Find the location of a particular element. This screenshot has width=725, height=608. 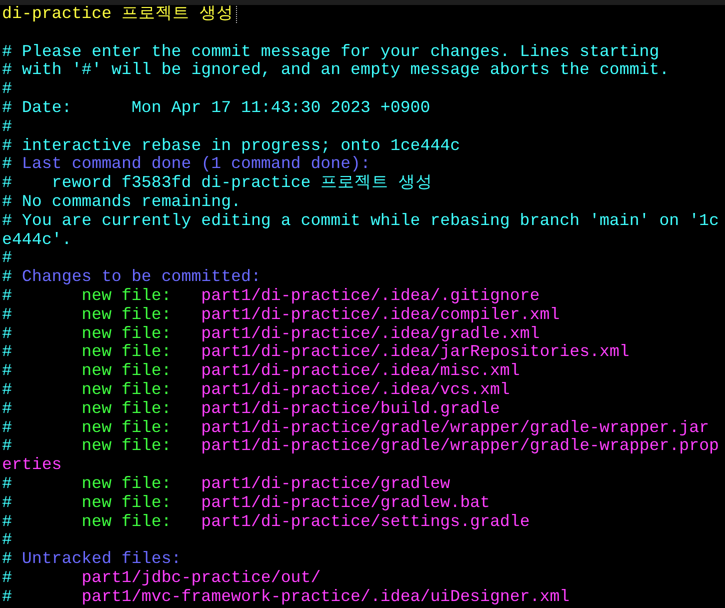

comment-text: # Please enter the commit message for your changes. Lines starting is located at coordinates (331, 52).